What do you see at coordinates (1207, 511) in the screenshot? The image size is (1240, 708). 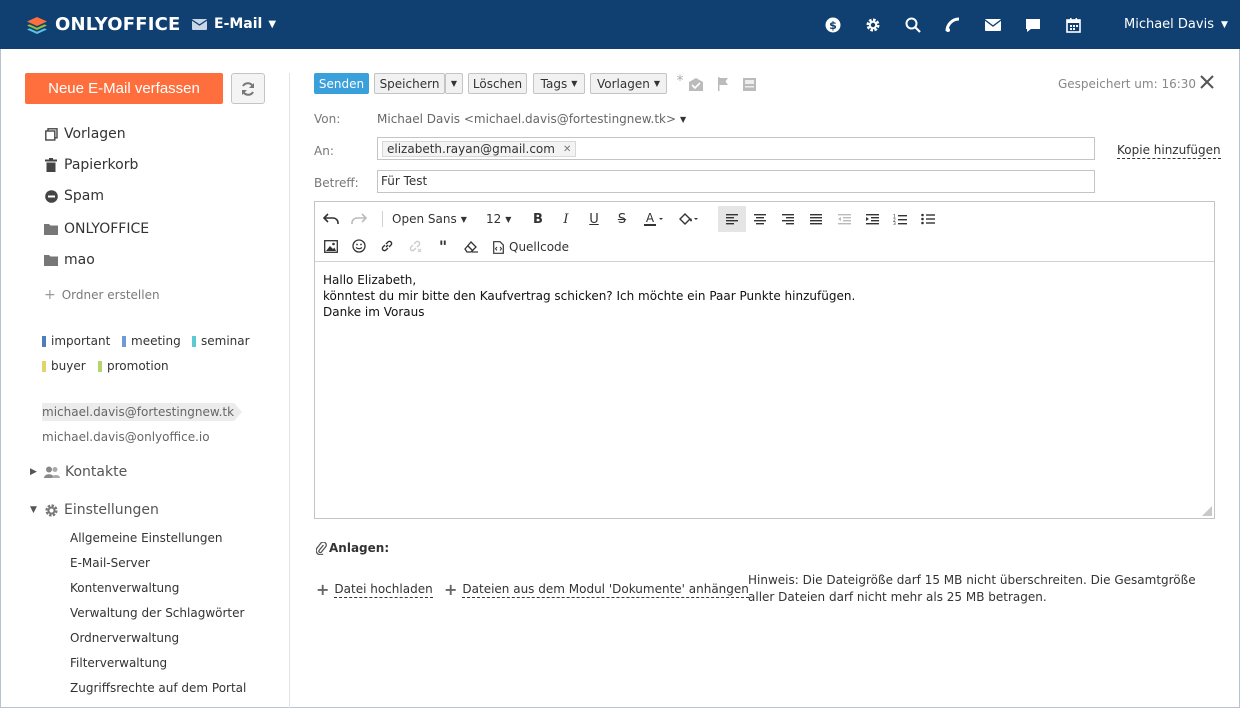 I see `resize-handle-icon` at bounding box center [1207, 511].